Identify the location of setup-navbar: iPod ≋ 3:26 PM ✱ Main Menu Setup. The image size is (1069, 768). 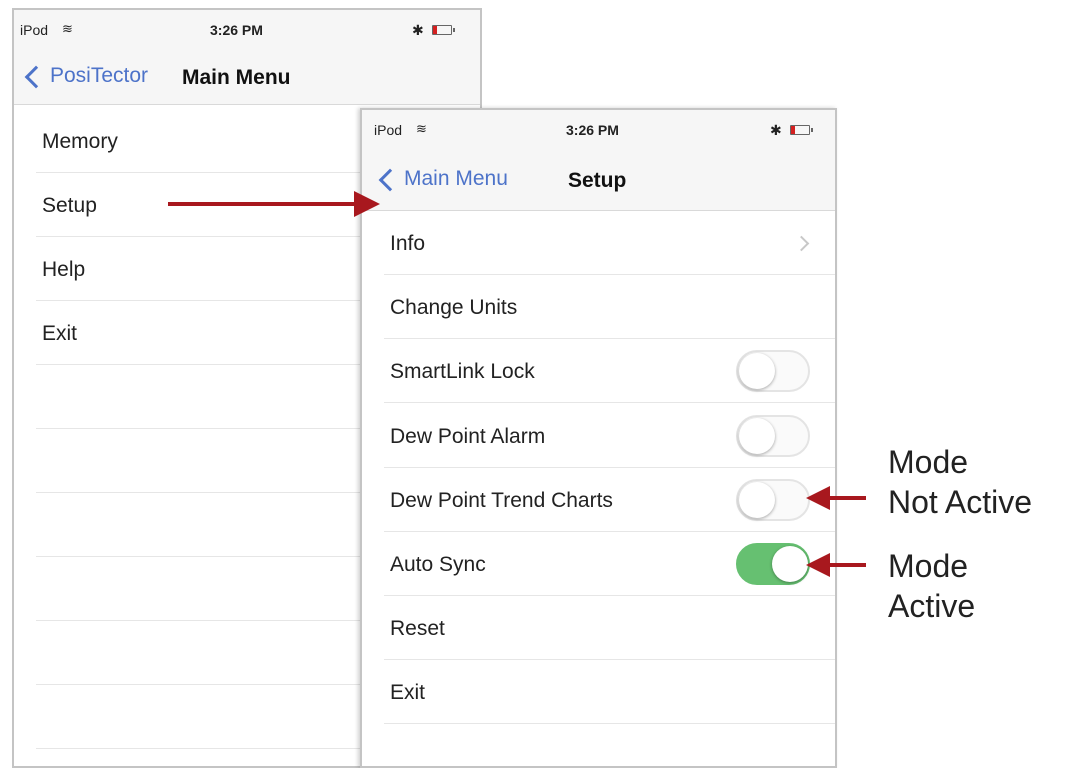
(598, 160).